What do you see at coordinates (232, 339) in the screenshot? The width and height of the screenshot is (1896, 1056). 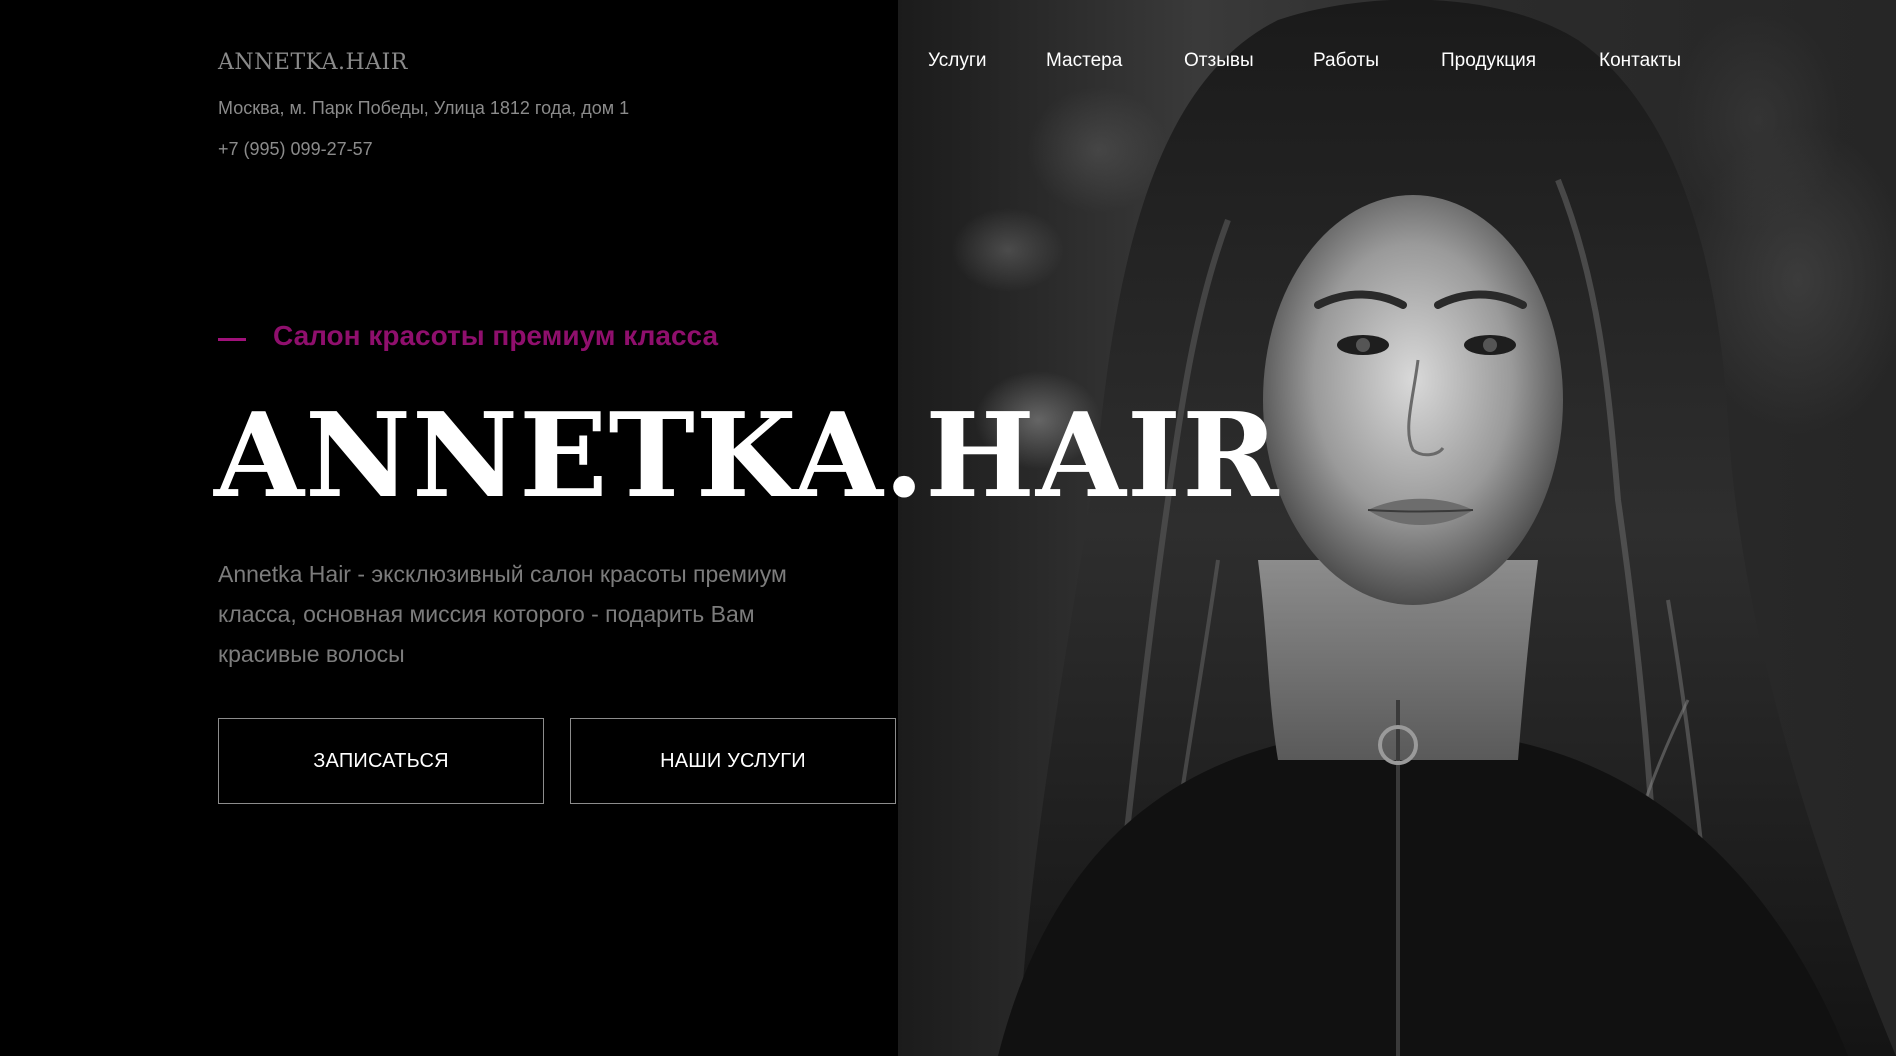 I see `tagline-dash` at bounding box center [232, 339].